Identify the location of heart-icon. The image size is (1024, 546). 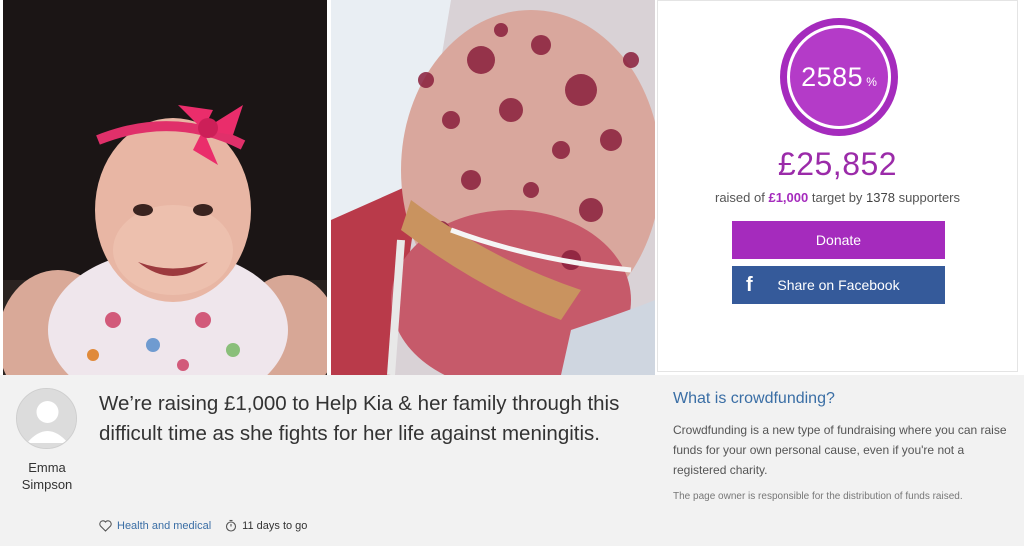
(105, 525).